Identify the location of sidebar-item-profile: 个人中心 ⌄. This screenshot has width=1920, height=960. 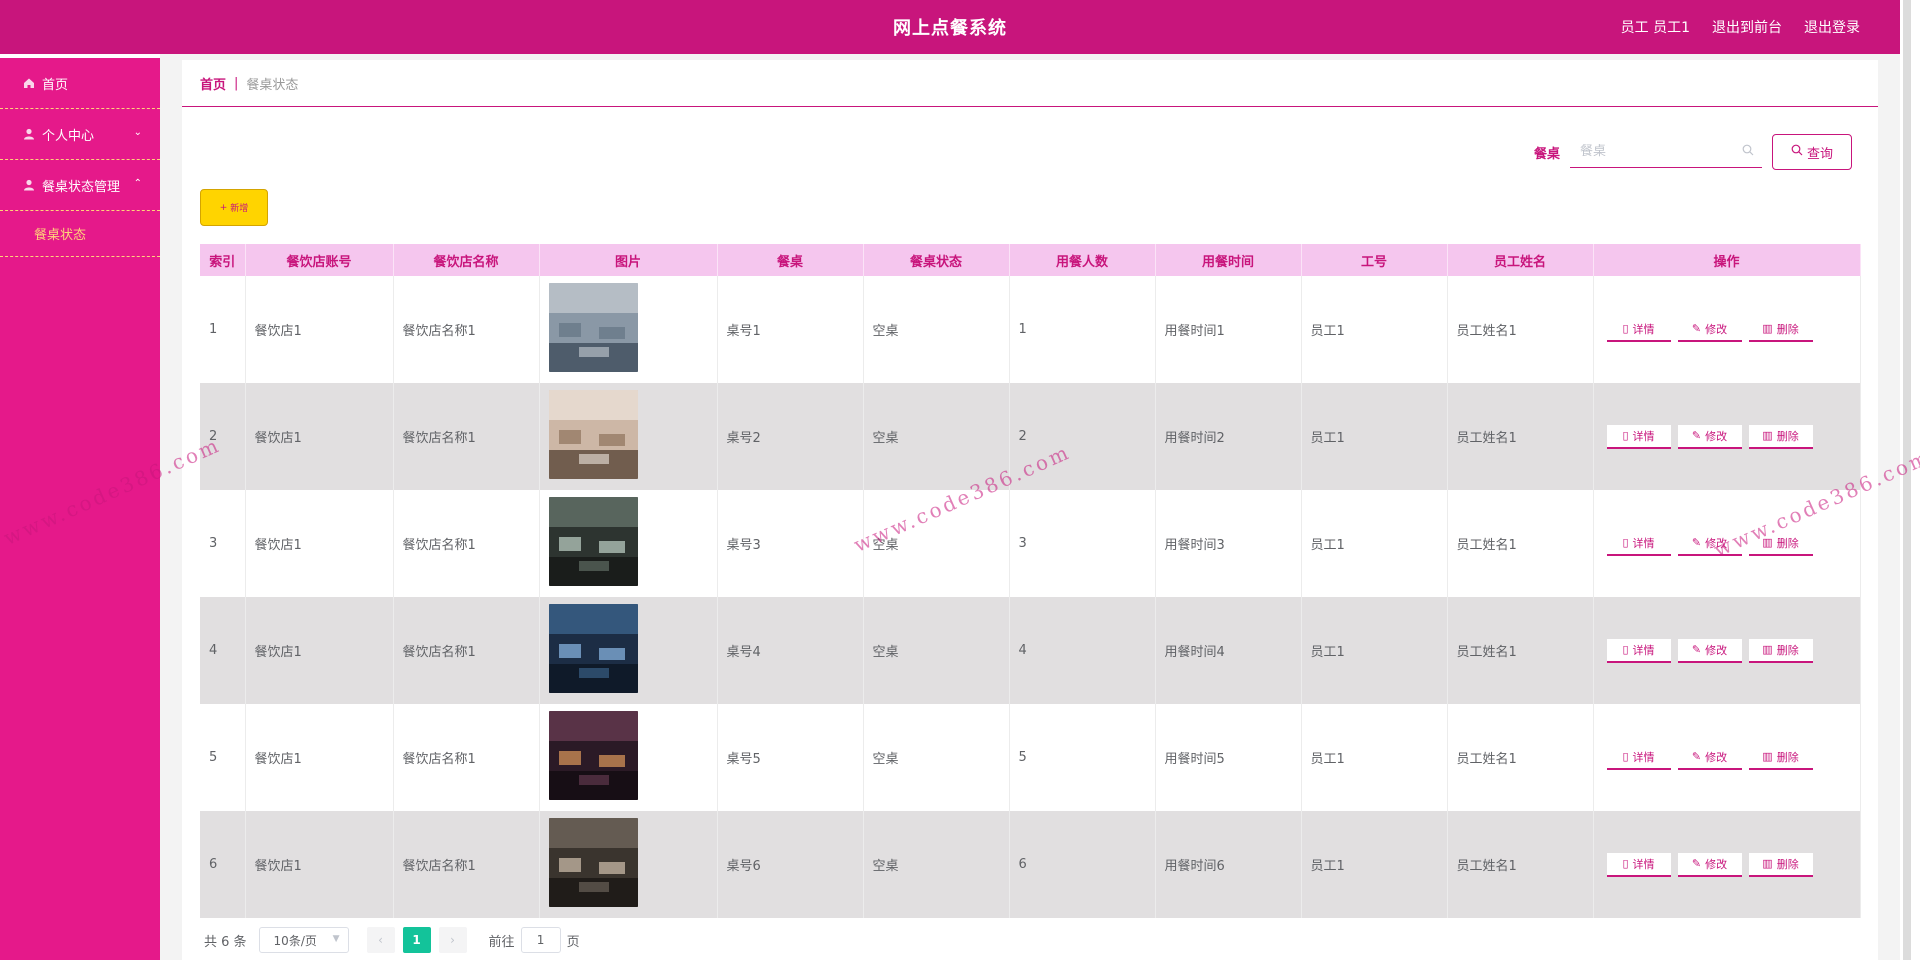
(80, 134).